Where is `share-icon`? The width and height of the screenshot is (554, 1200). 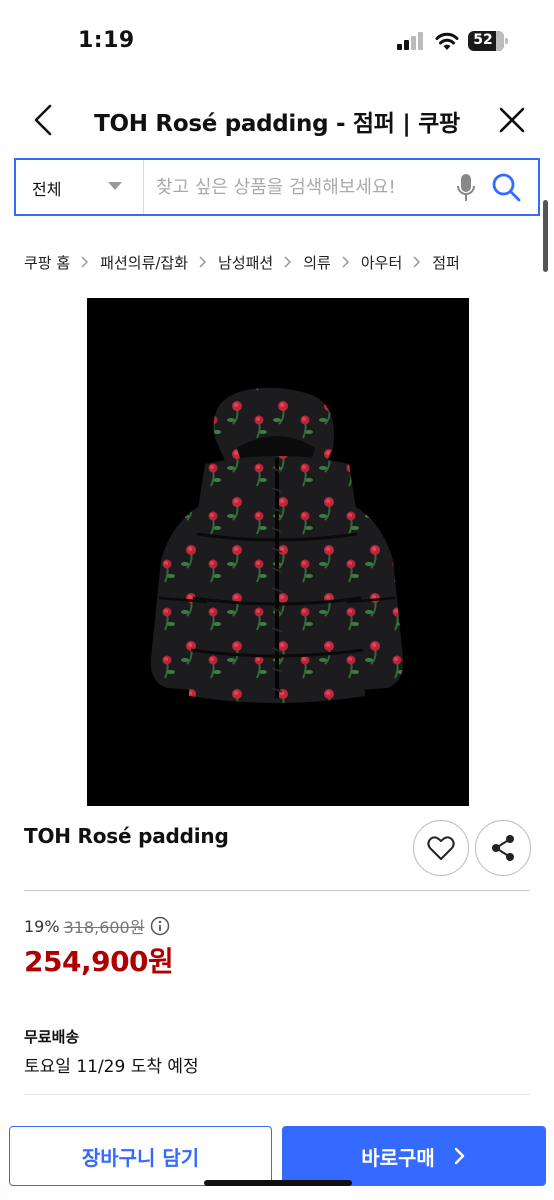 share-icon is located at coordinates (503, 848).